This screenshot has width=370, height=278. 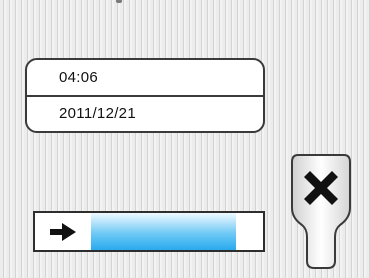 I want to click on close-icon, so click(x=321, y=188).